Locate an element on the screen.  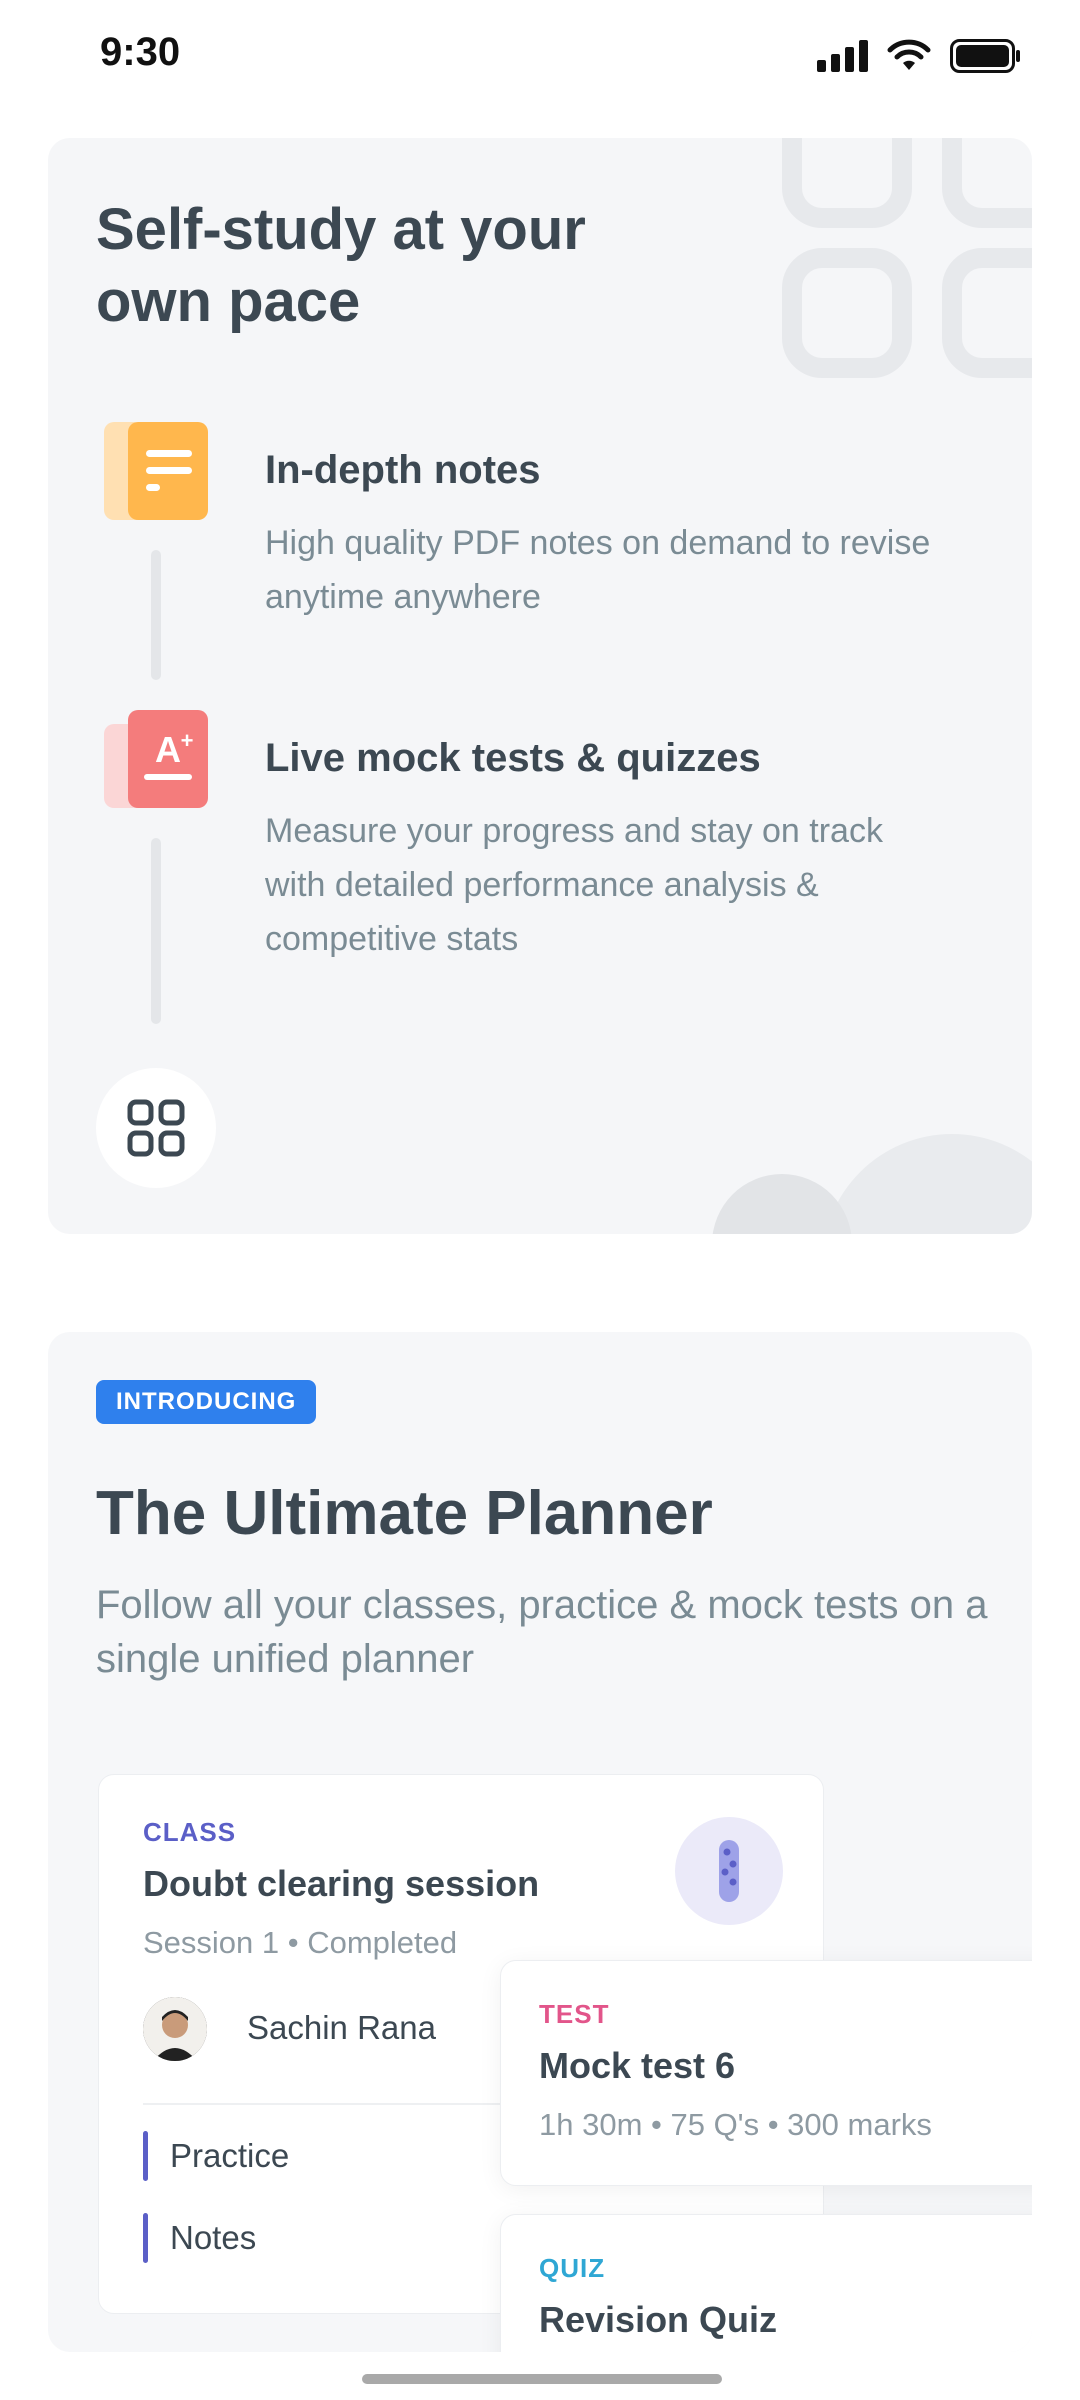
test-tag: TEST is located at coordinates (574, 2014).